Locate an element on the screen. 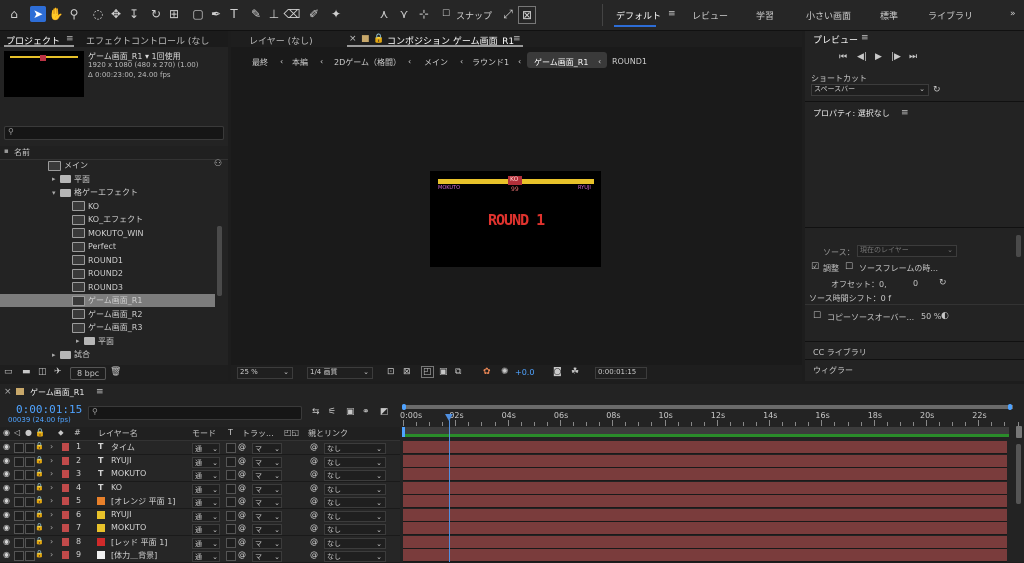  work-area-end-handle is located at coordinates (1019, 432).